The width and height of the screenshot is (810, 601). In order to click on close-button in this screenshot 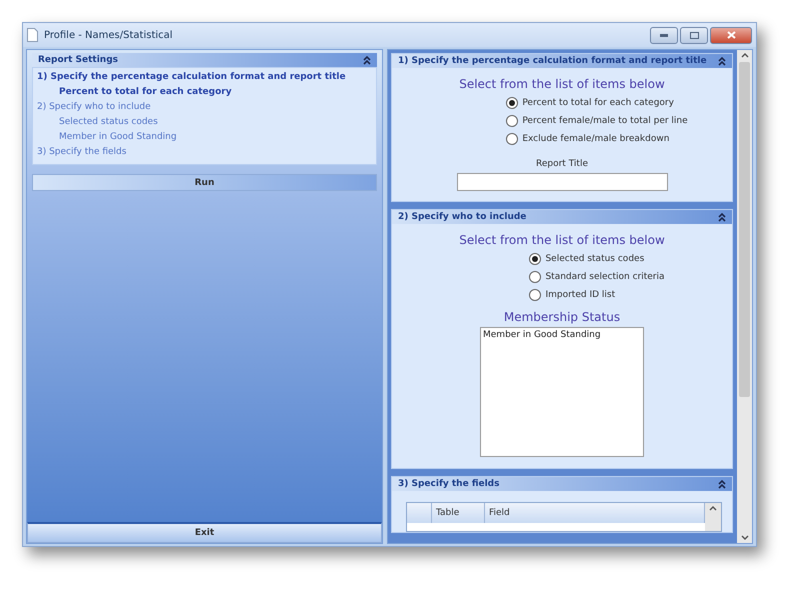, I will do `click(731, 35)`.